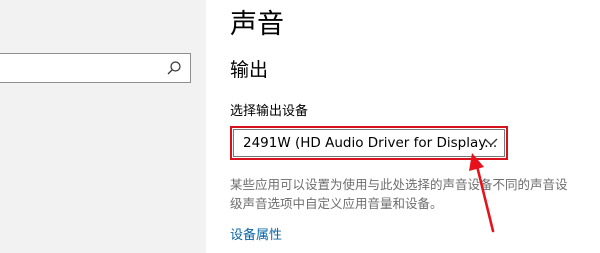 This screenshot has height=253, width=600. I want to click on chevron-down-icon, so click(491, 142).